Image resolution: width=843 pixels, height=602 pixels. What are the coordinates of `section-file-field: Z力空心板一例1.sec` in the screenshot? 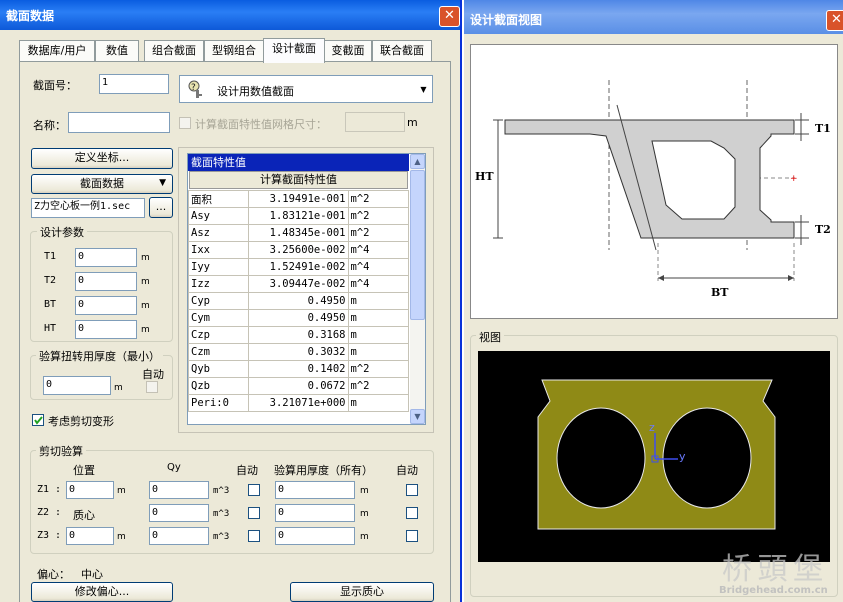 It's located at (88, 208).